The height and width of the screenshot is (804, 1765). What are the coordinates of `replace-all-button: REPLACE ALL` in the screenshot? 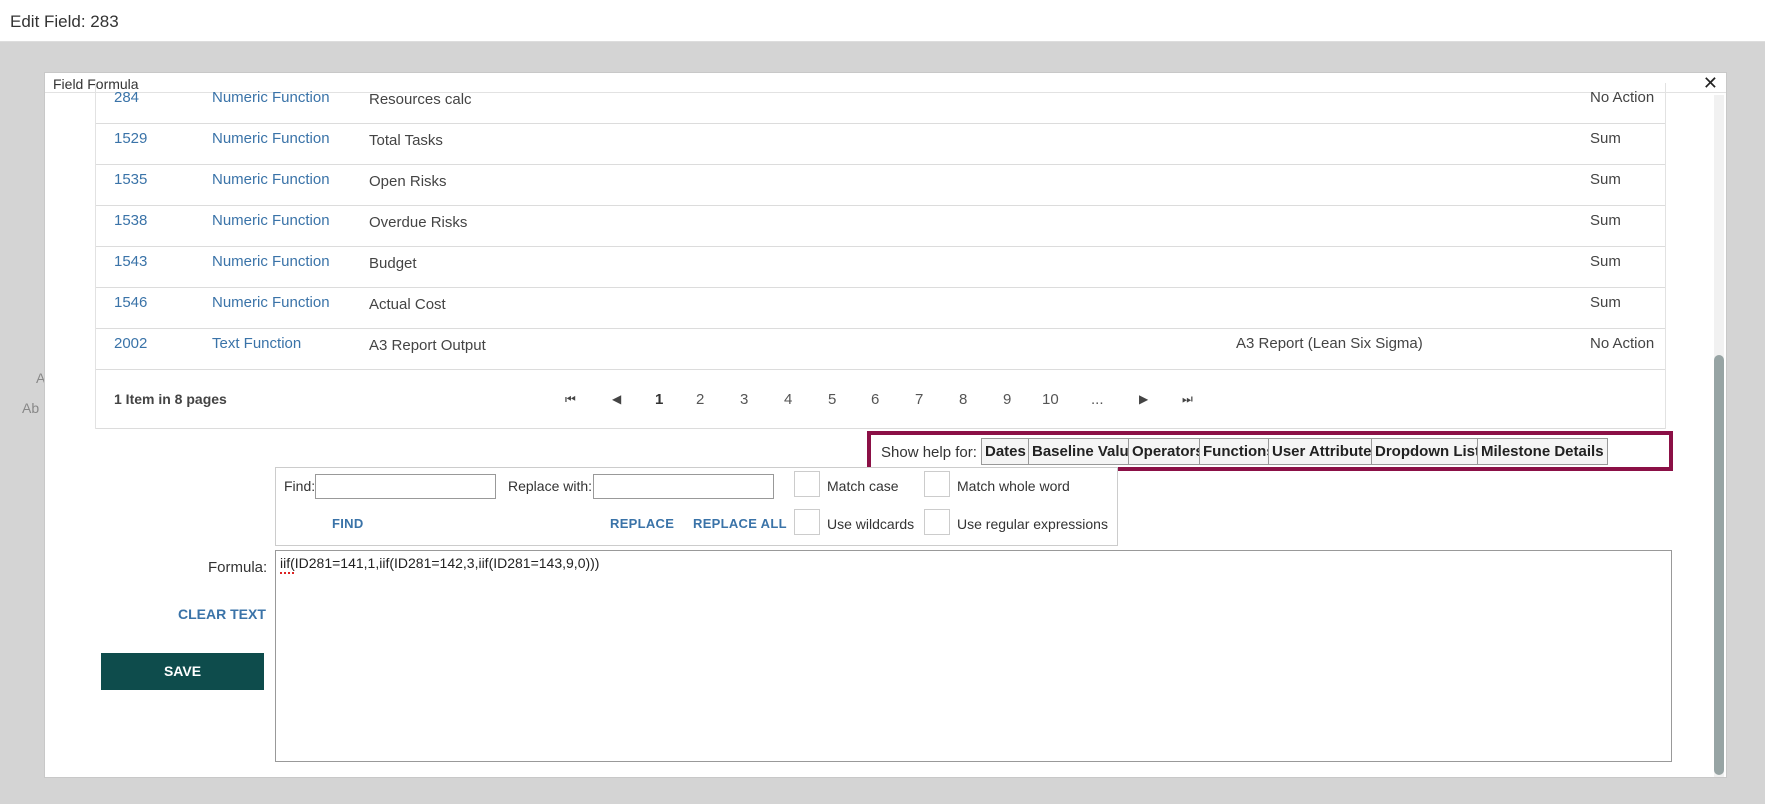 It's located at (740, 523).